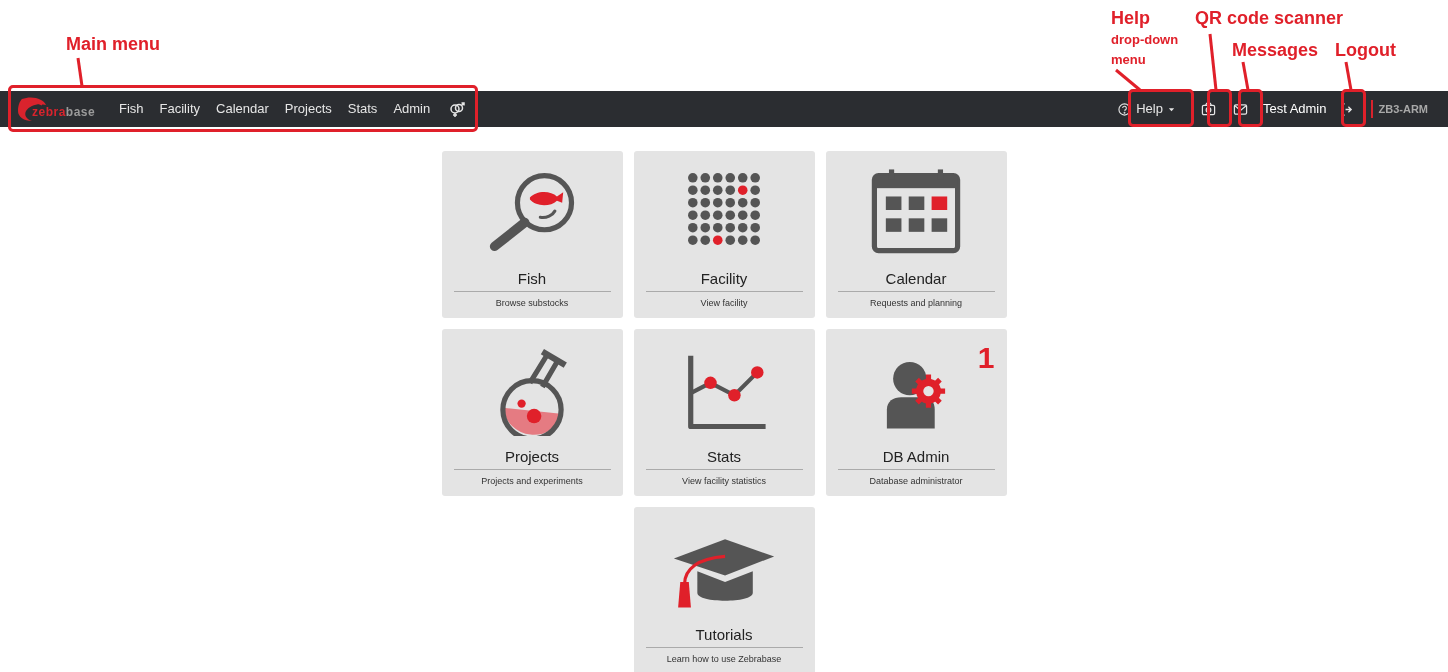  I want to click on card-subtitle: Learn how to use Zebrabase, so click(724, 659).